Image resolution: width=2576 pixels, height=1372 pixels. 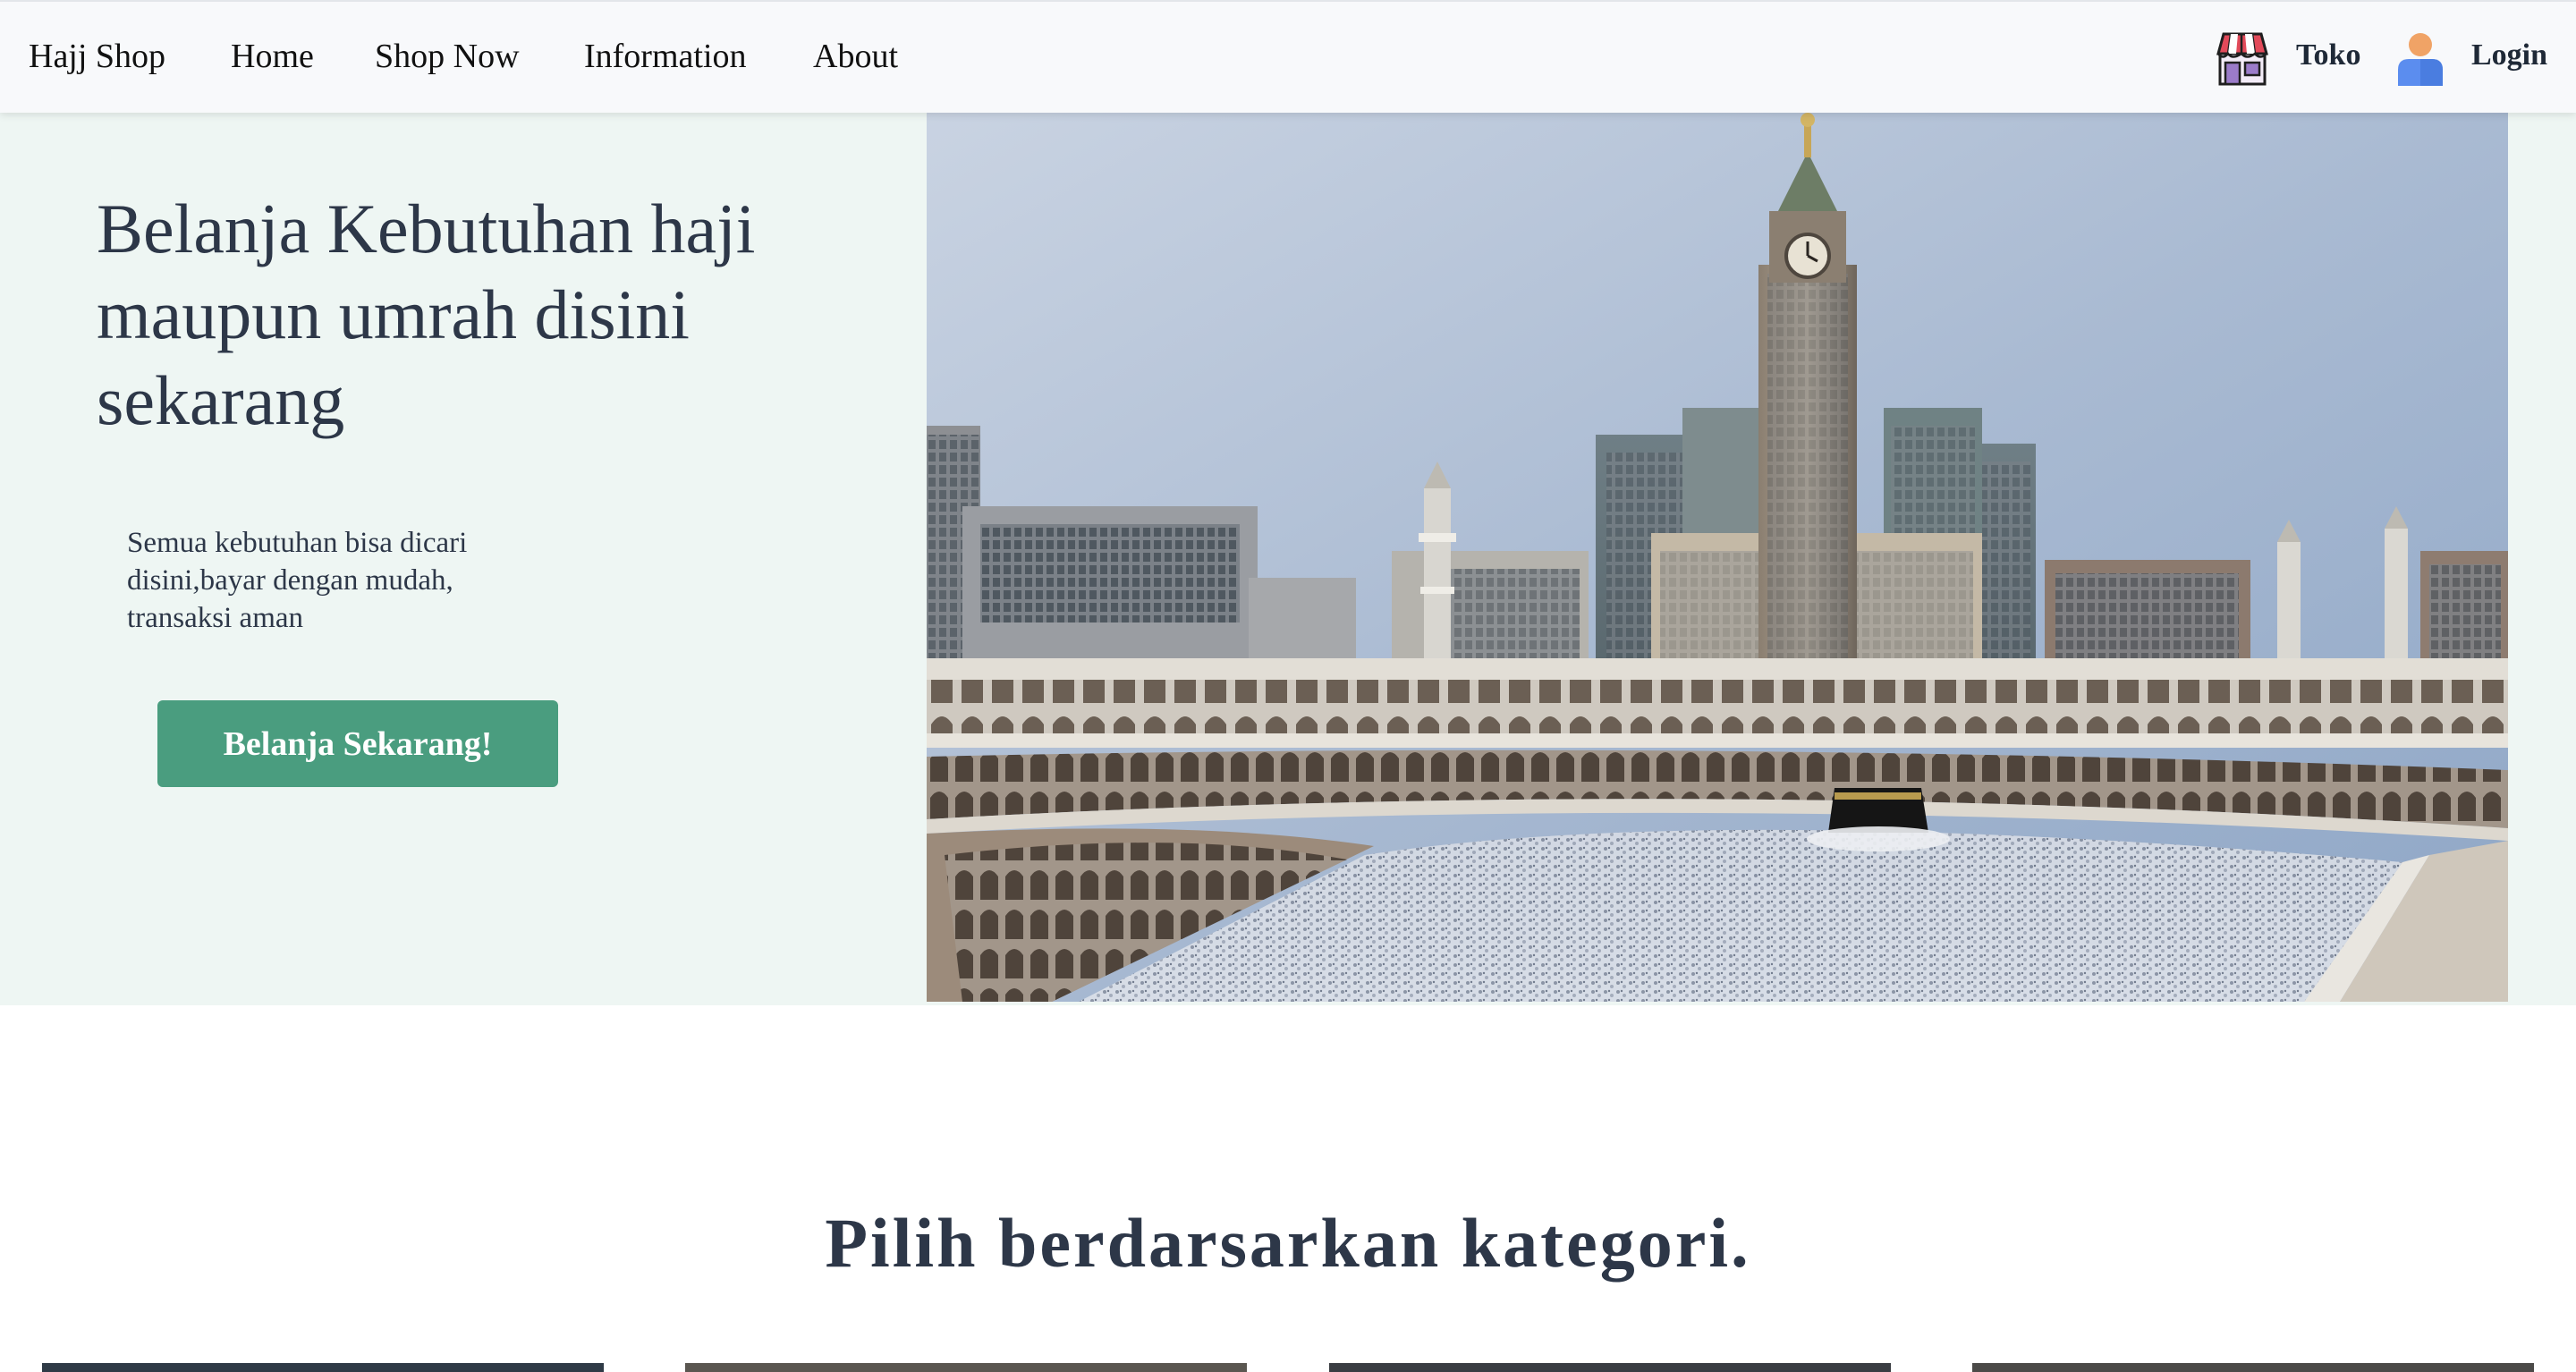 I want to click on store-link: Toko, so click(x=2328, y=55).